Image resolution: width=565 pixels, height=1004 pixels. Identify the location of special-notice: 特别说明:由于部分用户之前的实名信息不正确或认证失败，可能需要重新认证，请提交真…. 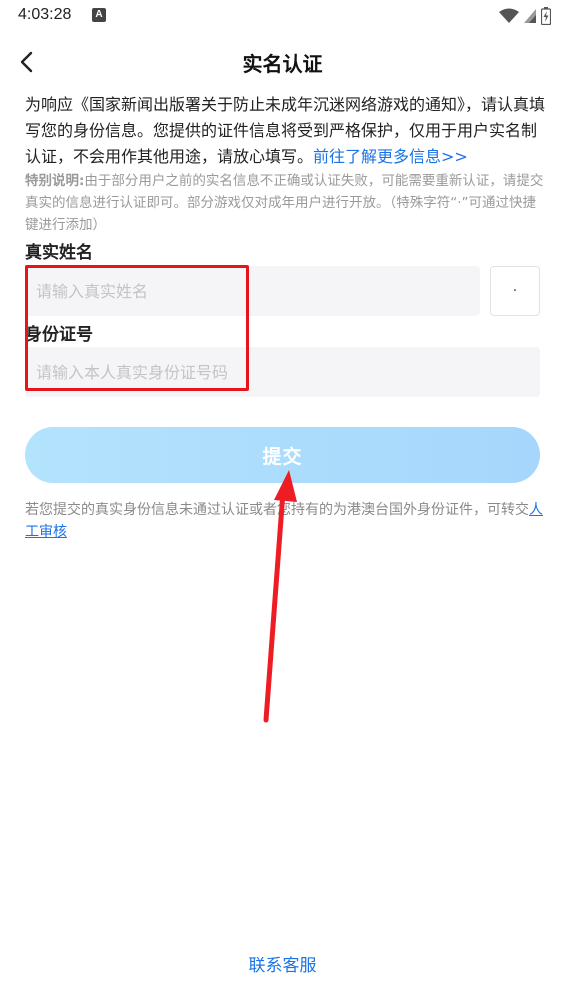
(285, 203).